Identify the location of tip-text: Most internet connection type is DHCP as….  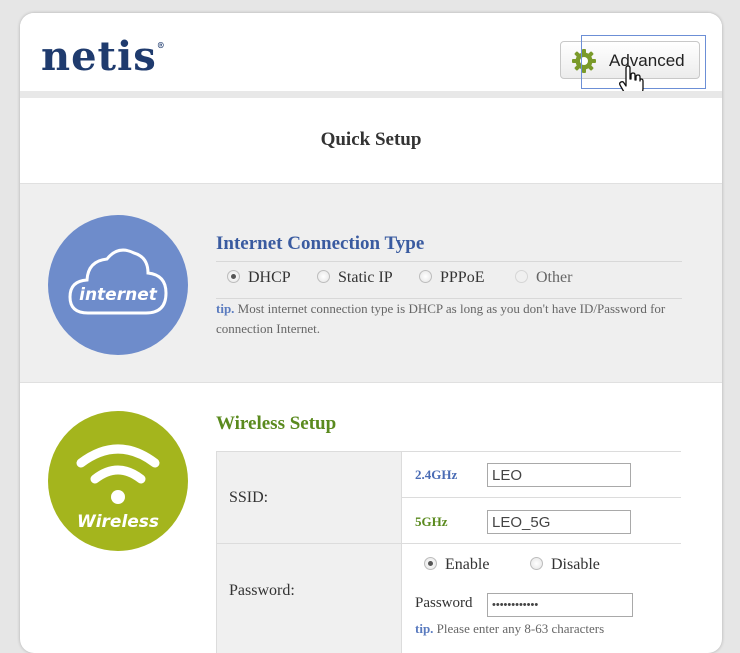
(441, 318).